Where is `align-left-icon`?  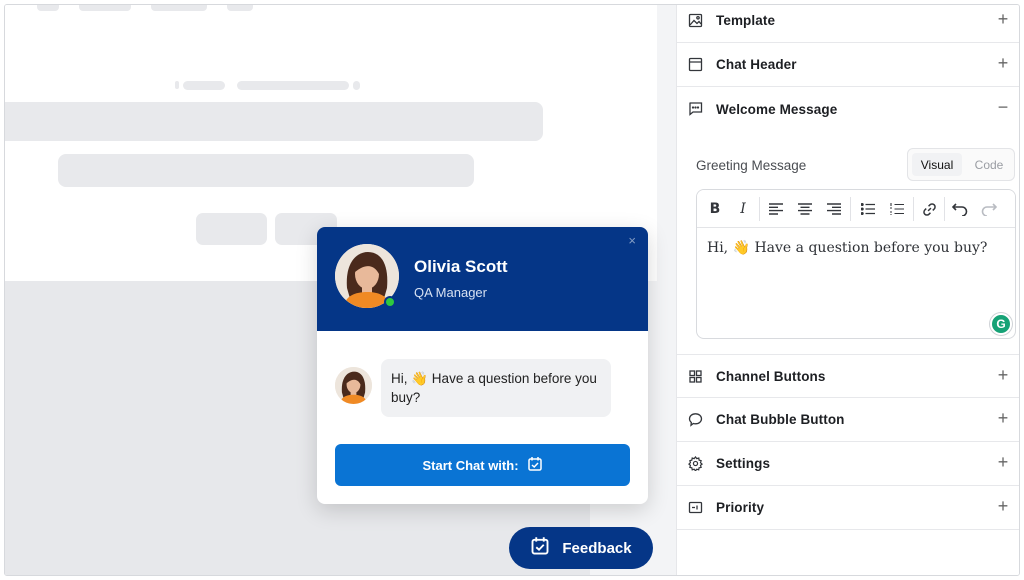 align-left-icon is located at coordinates (776, 209).